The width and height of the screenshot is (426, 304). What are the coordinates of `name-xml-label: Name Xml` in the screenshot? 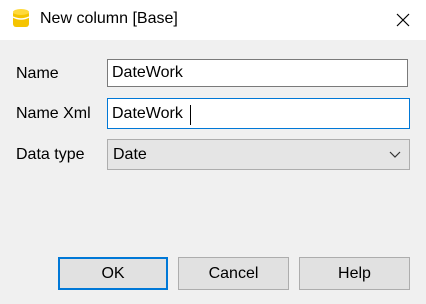 It's located at (53, 113).